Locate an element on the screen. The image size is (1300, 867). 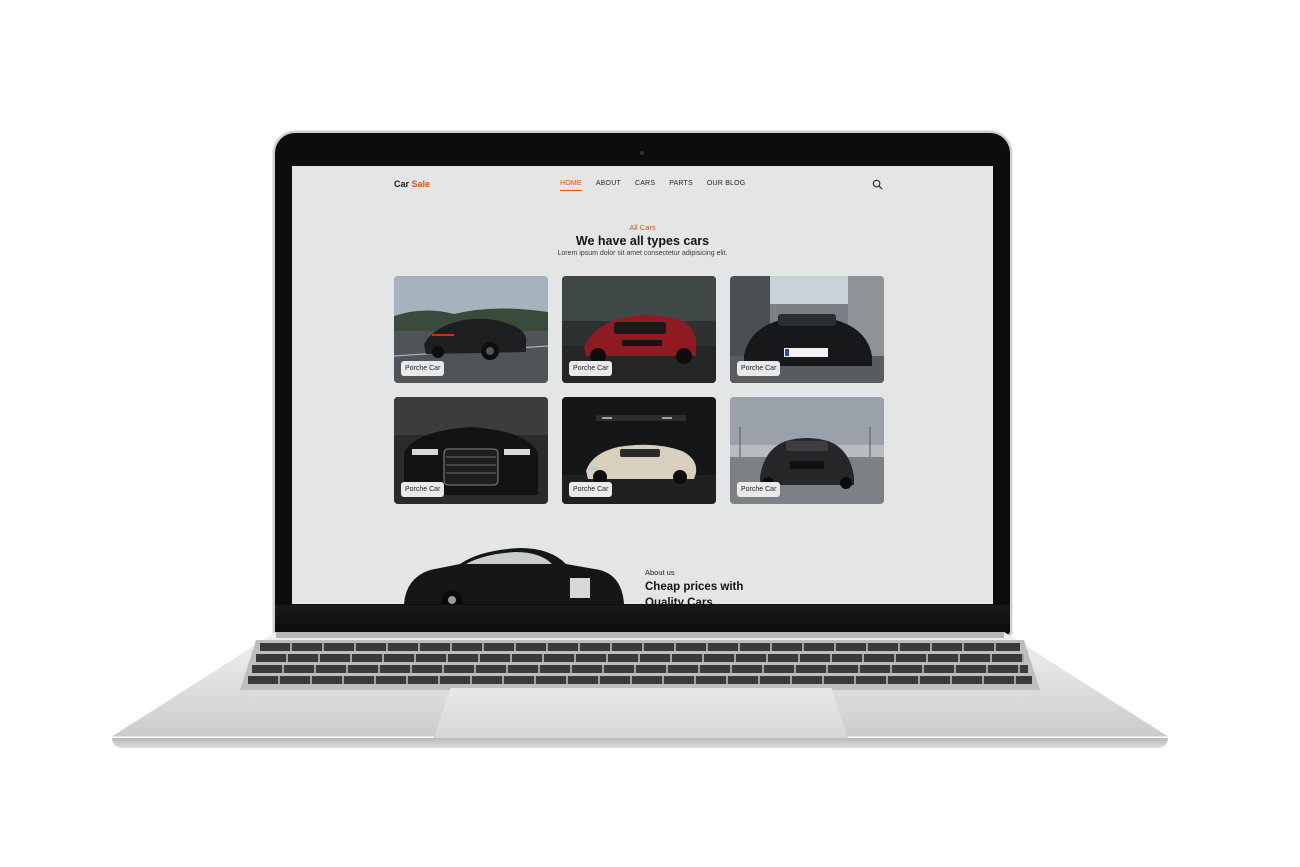
keyboard is located at coordinates (640, 665).